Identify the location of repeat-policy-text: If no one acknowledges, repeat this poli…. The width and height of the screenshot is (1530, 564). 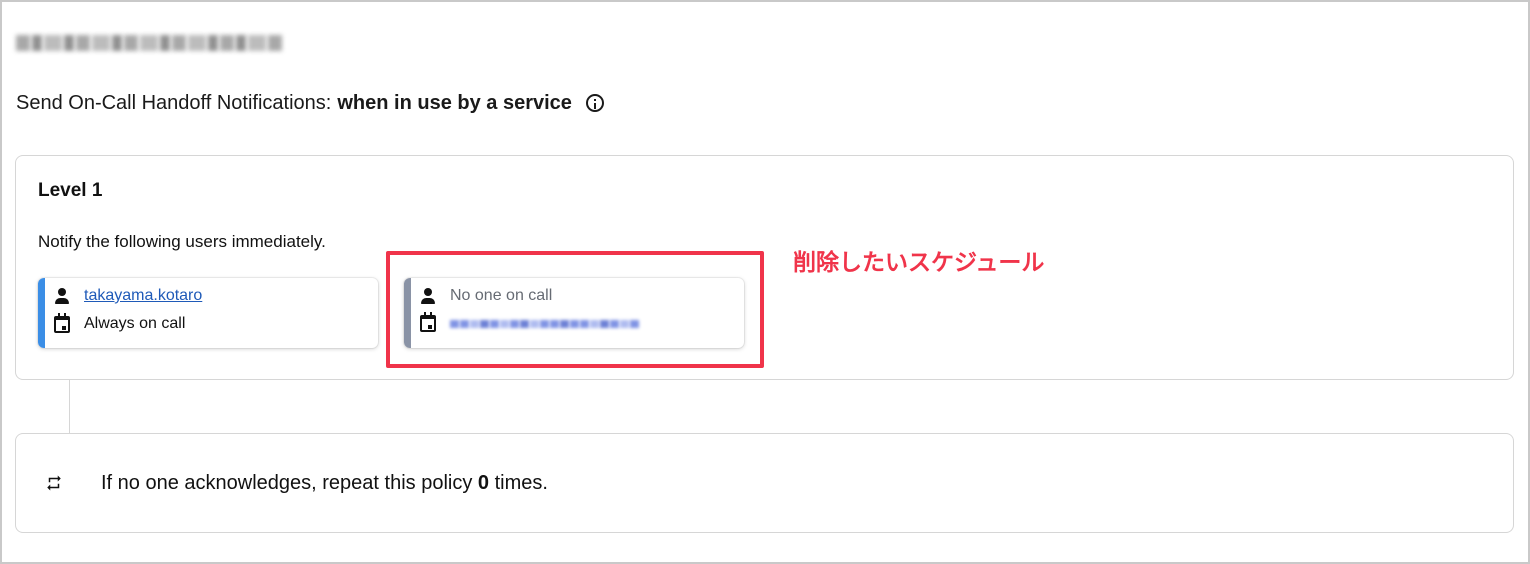
(324, 483).